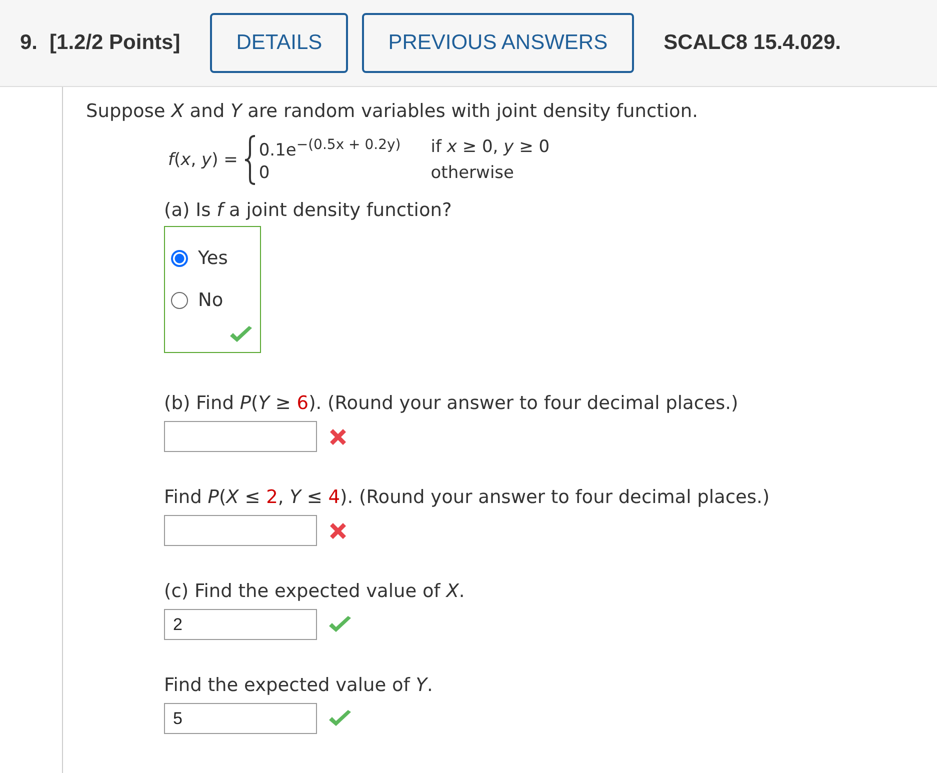 This screenshot has width=937, height=773. Describe the element at coordinates (490, 148) in the screenshot. I see `case-condition: if x ≥ 0, y ≥ 0` at that location.